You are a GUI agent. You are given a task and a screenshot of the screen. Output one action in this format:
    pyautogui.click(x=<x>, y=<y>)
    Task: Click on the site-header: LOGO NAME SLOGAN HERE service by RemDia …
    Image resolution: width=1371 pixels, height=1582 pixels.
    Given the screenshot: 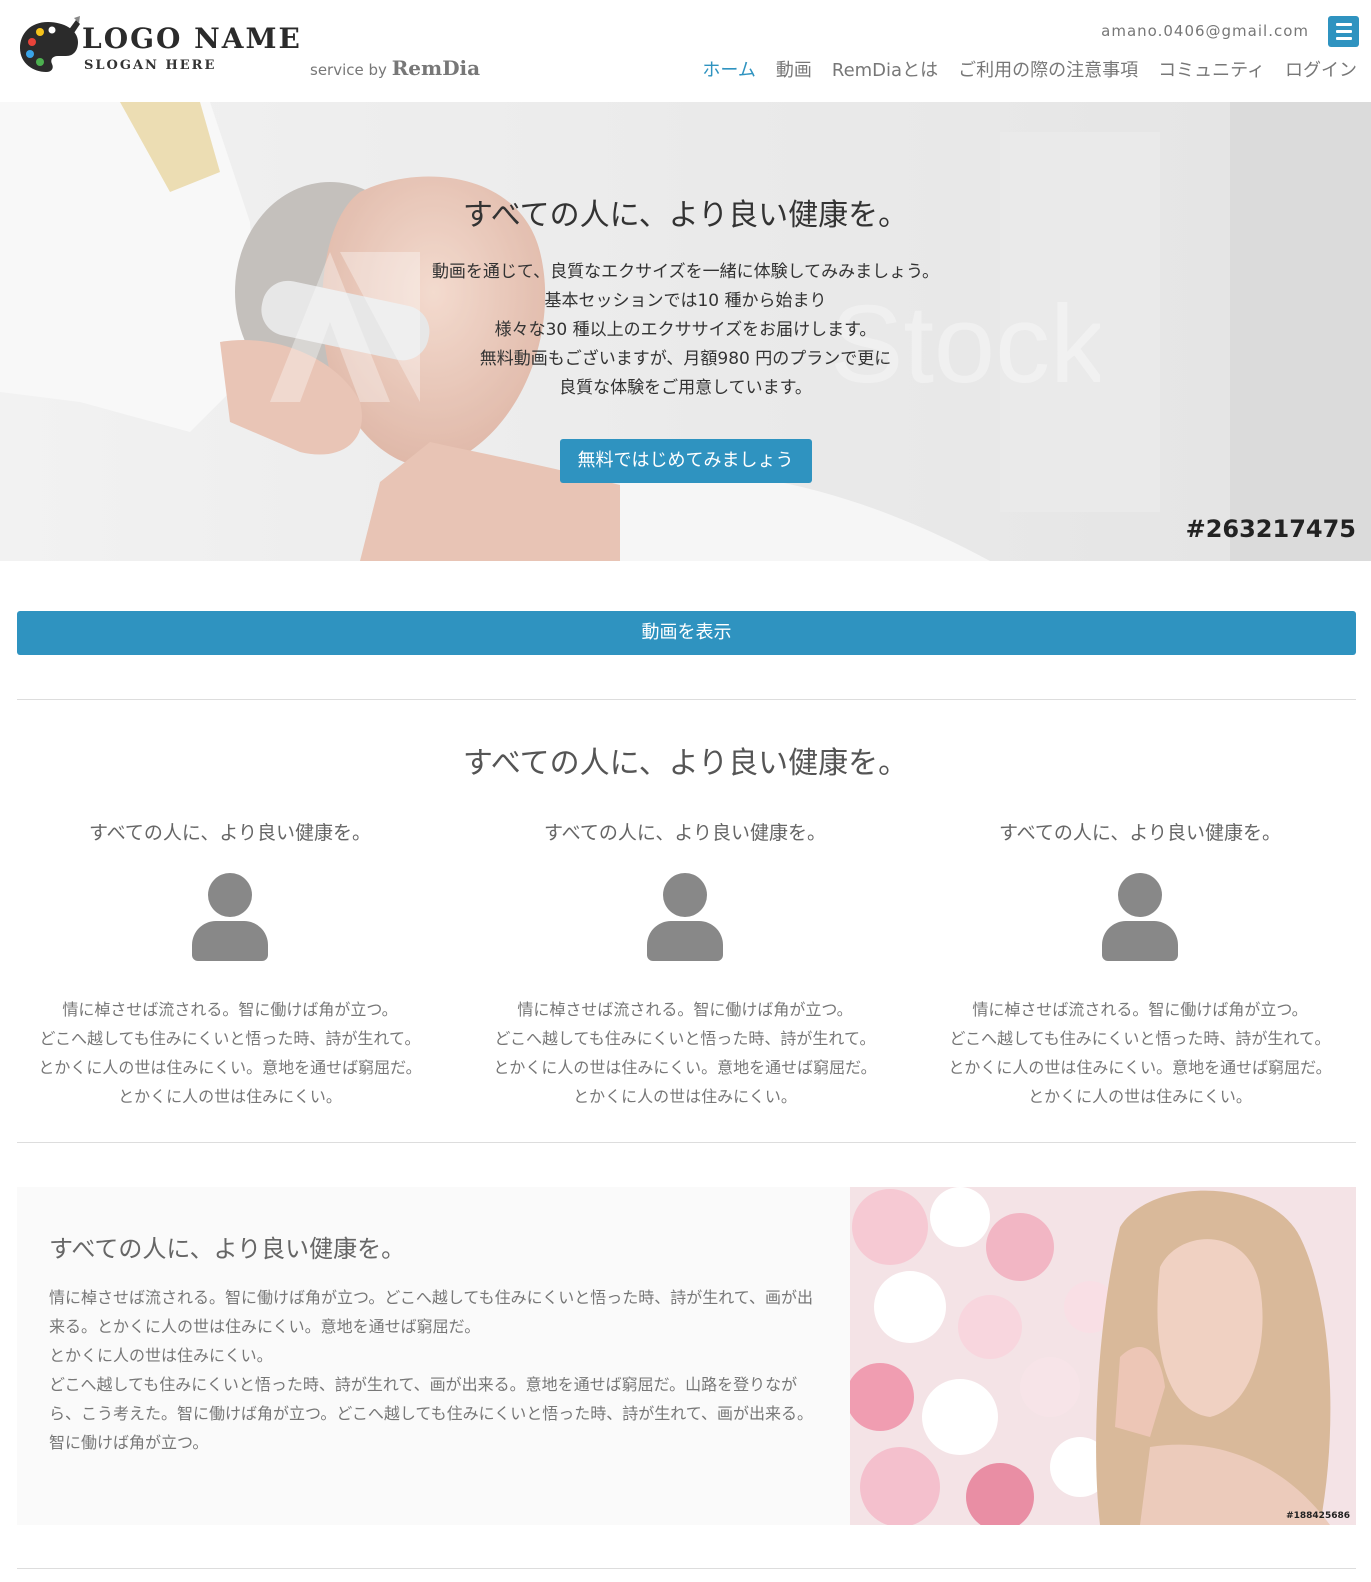 What is the action you would take?
    pyautogui.click(x=685, y=51)
    